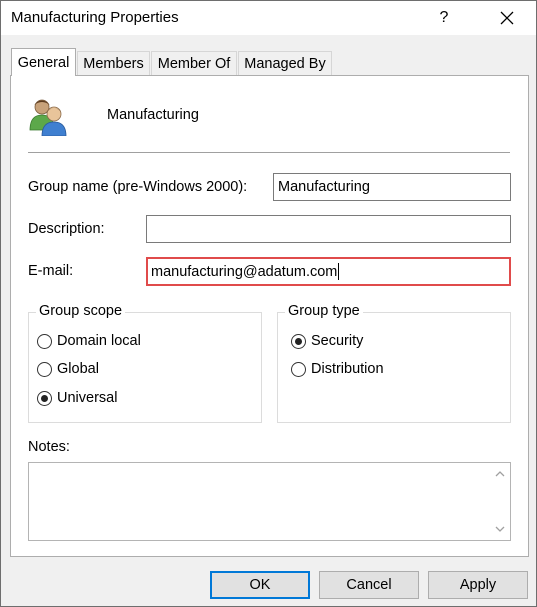  Describe the element at coordinates (444, 18) in the screenshot. I see `help-button: ?` at that location.